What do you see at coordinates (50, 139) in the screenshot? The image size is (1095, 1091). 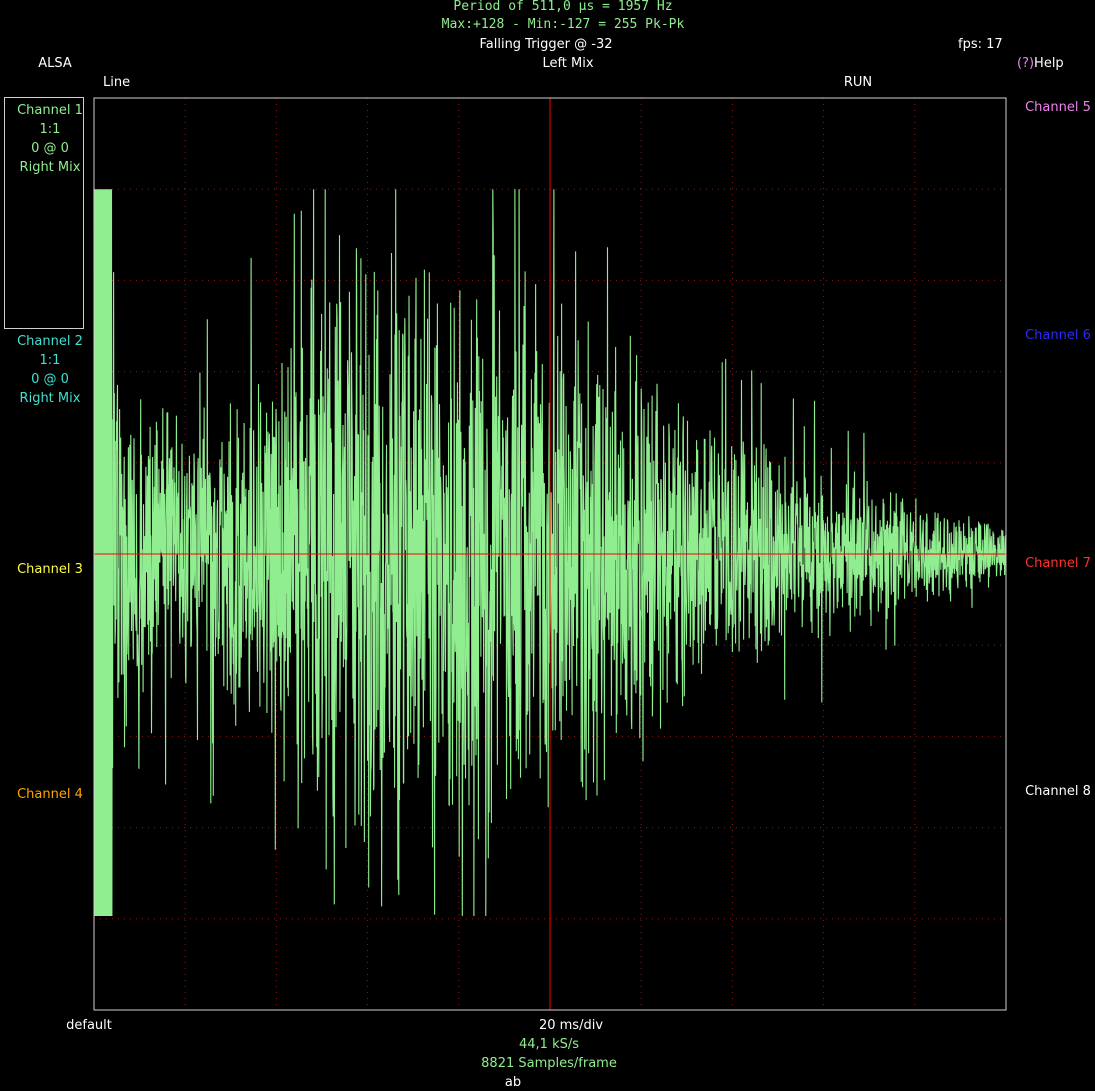 I see `channel-1-panel: Channel 1 1:1 0 @ 0 Right Mix` at bounding box center [50, 139].